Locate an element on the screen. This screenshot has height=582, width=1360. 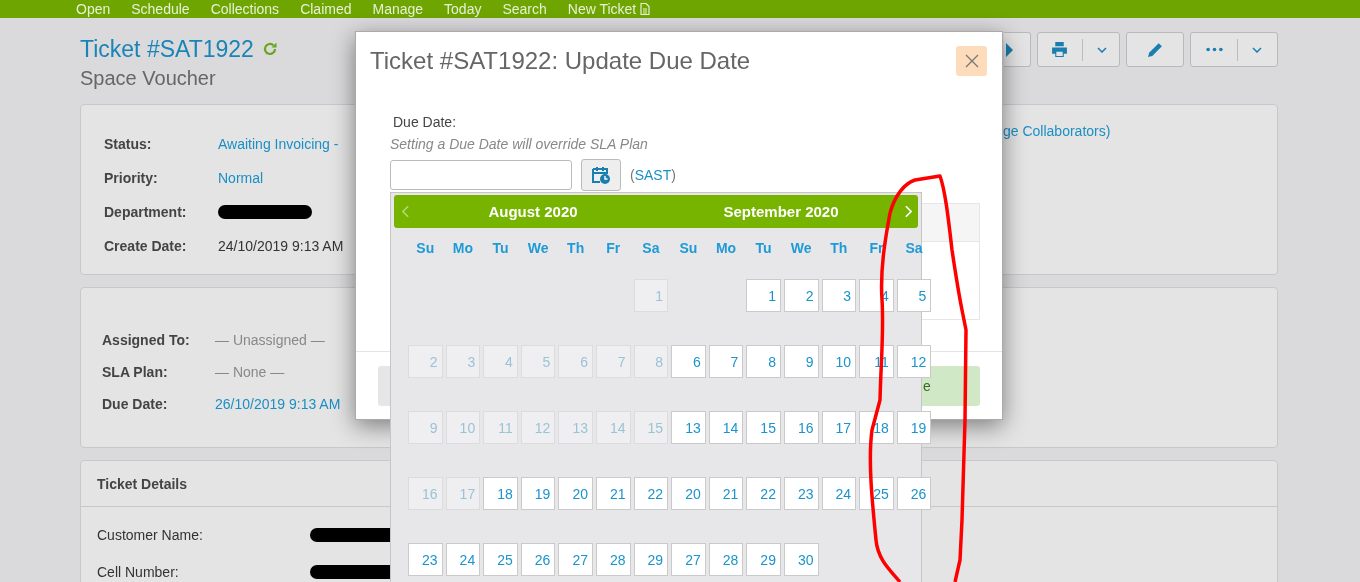
hint-text: Setting a Due Date will override SLA Plan is located at coordinates (519, 144).